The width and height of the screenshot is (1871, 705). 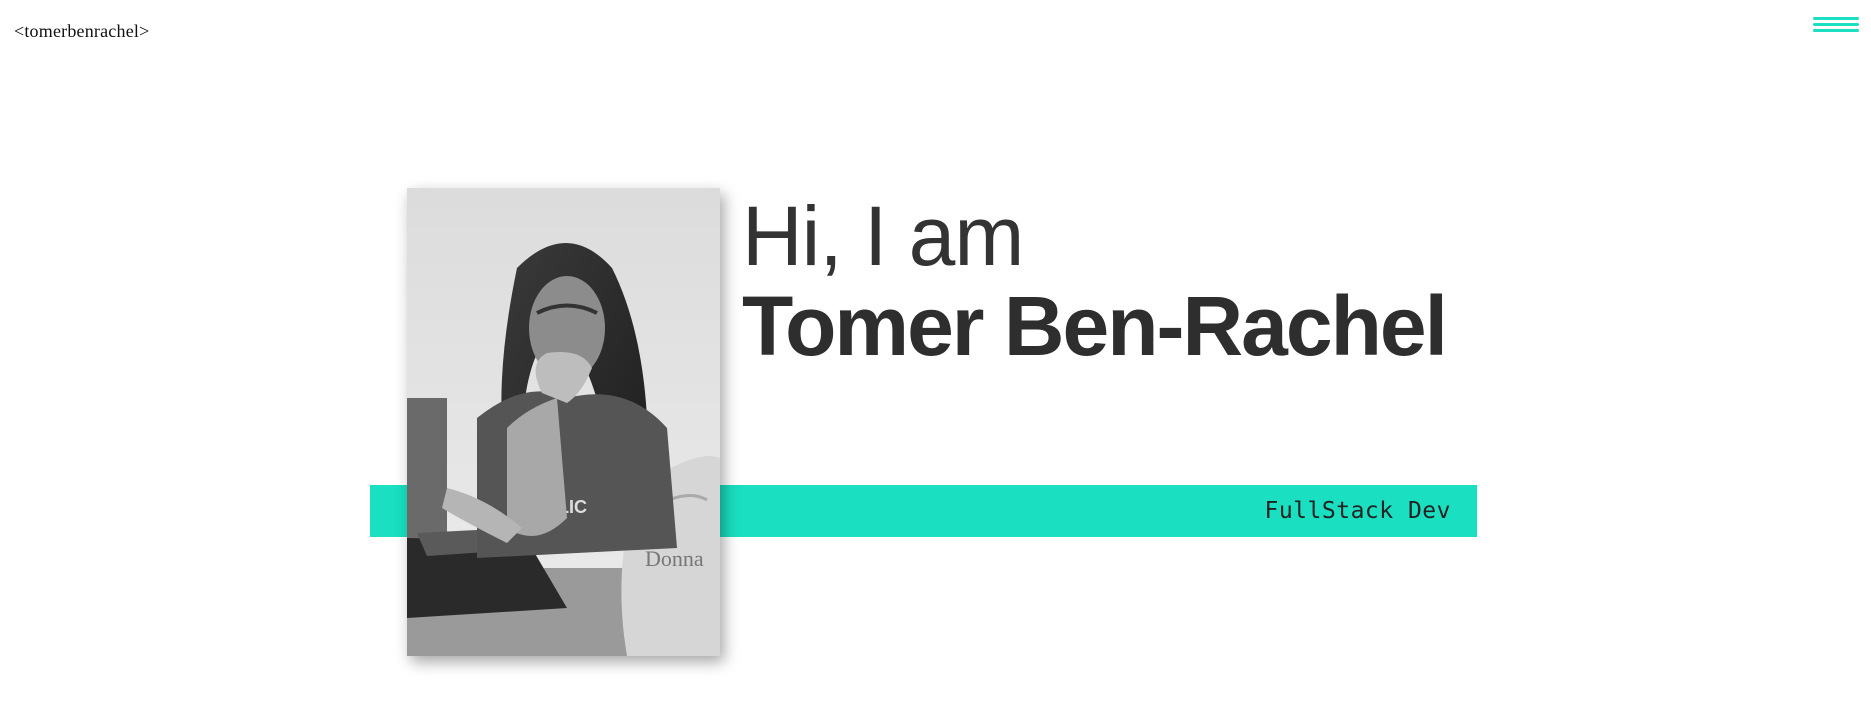 What do you see at coordinates (81, 31) in the screenshot?
I see `site-logo: <tomerbenrachel>` at bounding box center [81, 31].